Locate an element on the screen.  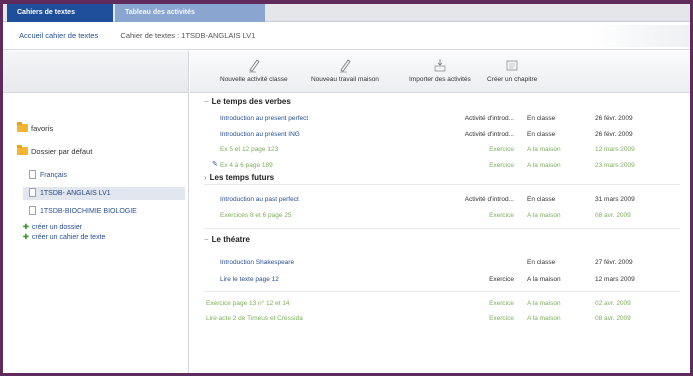
create-folder-link: ✚ créer un dossier is located at coordinates (52, 228).